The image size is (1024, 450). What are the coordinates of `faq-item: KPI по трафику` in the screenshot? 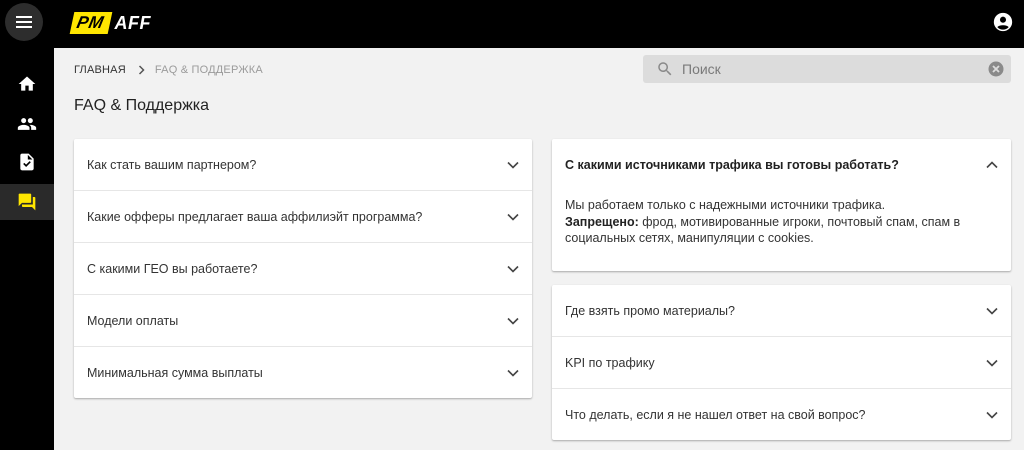 It's located at (781, 363).